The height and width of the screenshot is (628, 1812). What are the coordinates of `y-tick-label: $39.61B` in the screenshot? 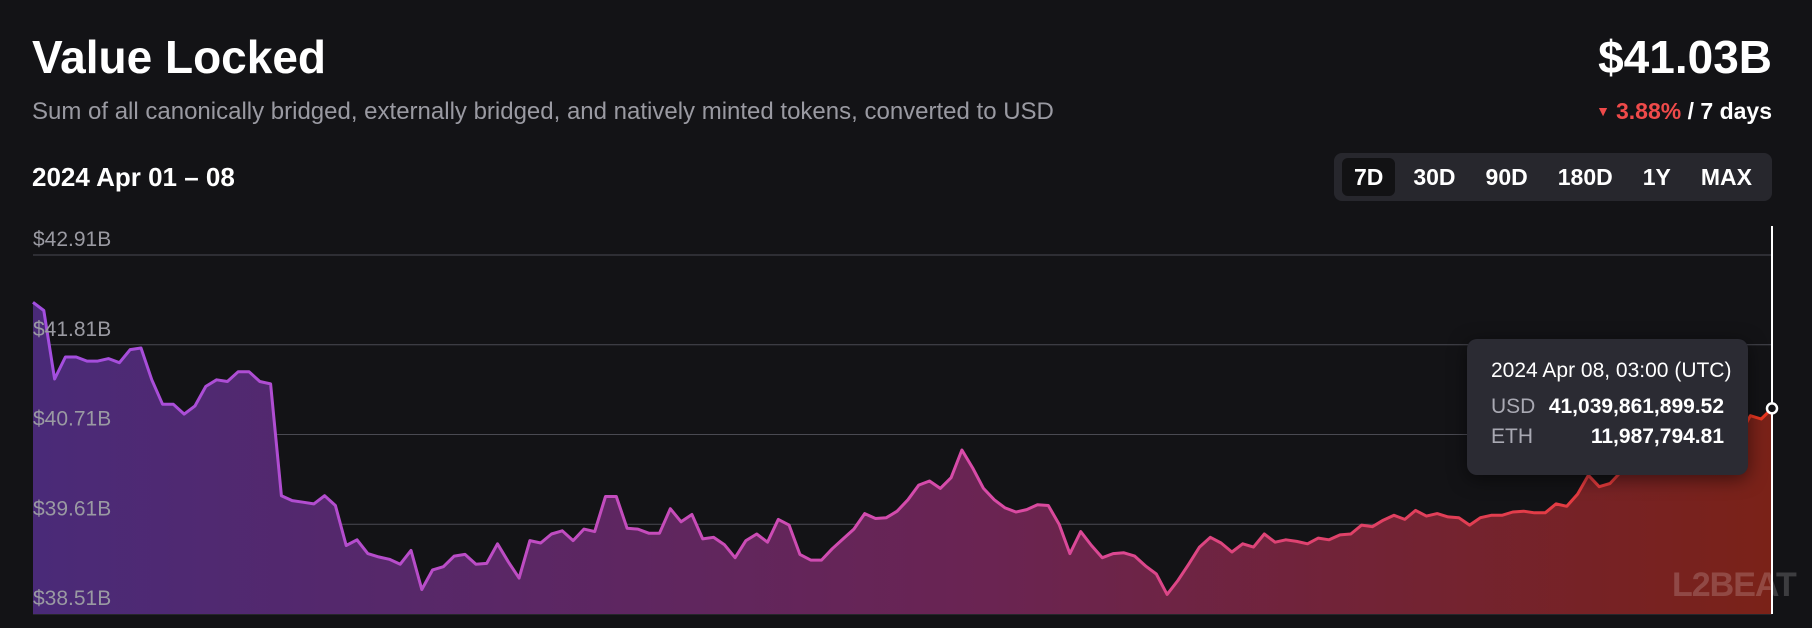 It's located at (72, 508).